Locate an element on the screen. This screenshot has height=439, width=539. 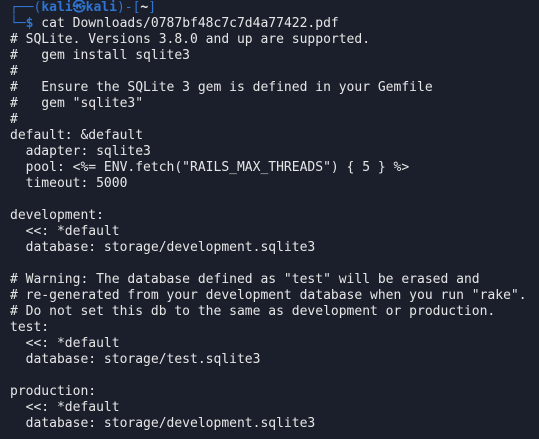
prompt-corner-top: ┌──( is located at coordinates (26, 7).